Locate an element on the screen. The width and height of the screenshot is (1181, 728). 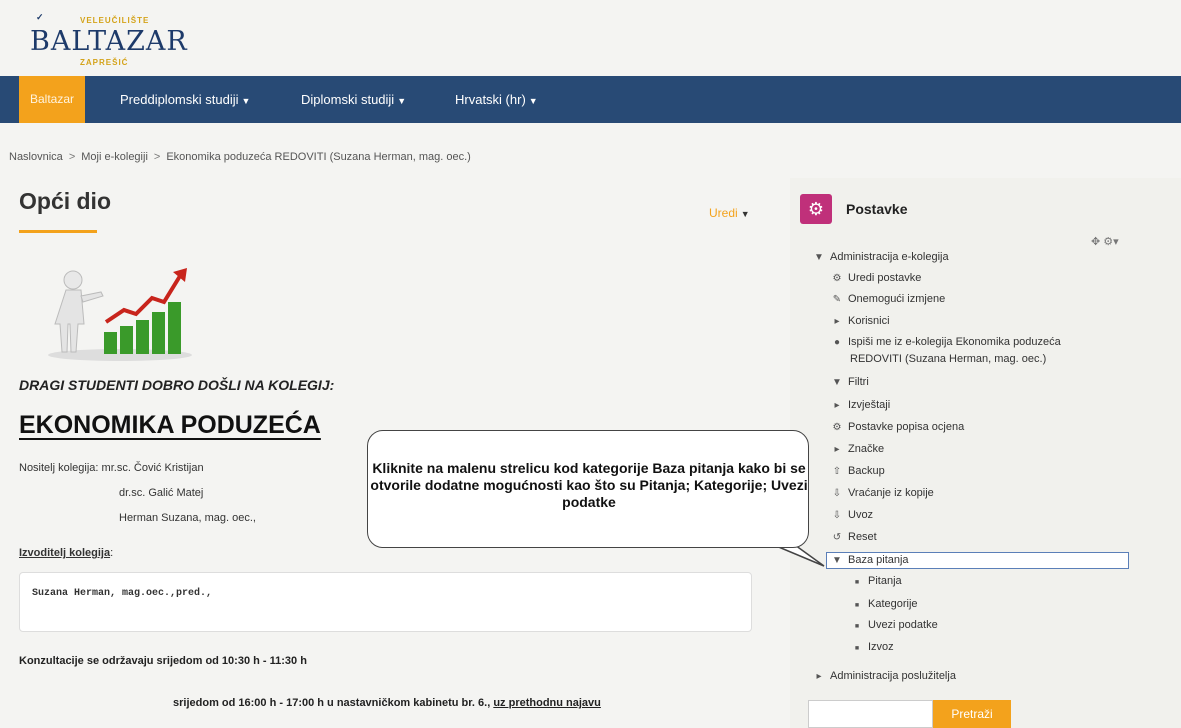
tree-item-categories: ■ Kategorije is located at coordinates (884, 605).